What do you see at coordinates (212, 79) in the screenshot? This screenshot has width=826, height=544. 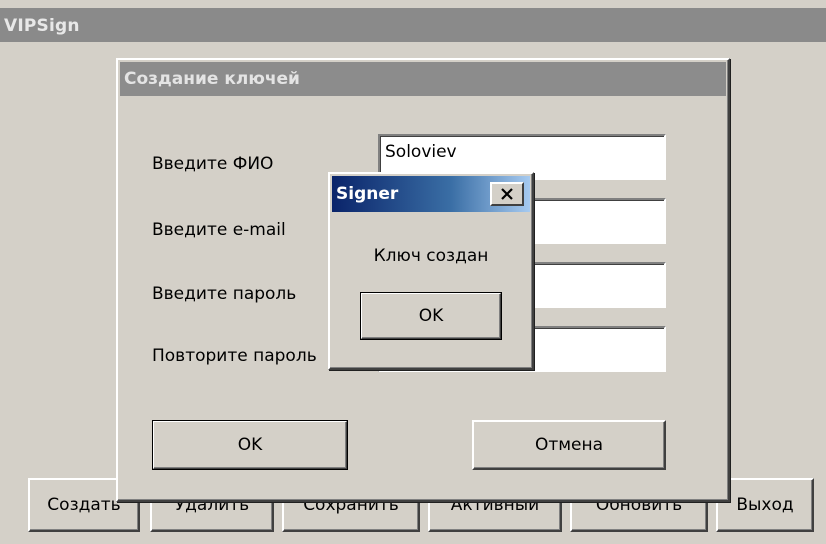 I see `key-dialog-title: Создание ключей` at bounding box center [212, 79].